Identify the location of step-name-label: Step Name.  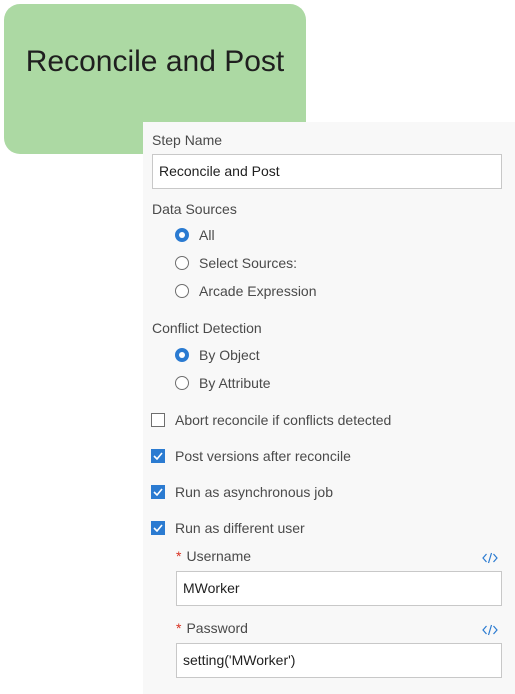
(187, 140).